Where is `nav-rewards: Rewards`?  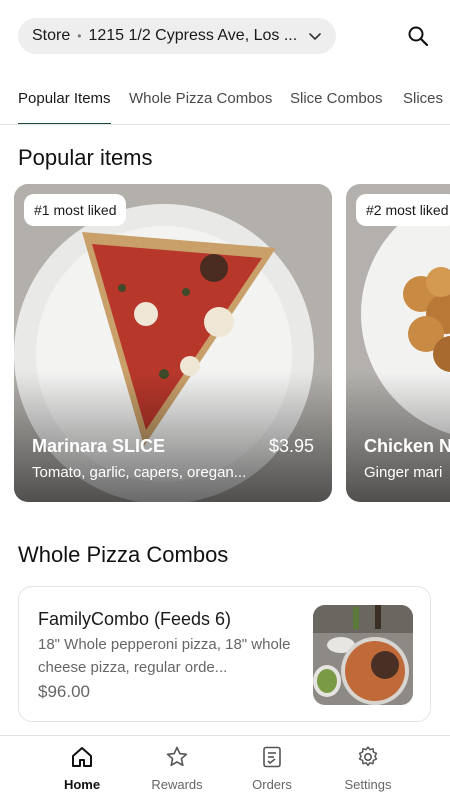
nav-rewards: Rewards is located at coordinates (177, 771).